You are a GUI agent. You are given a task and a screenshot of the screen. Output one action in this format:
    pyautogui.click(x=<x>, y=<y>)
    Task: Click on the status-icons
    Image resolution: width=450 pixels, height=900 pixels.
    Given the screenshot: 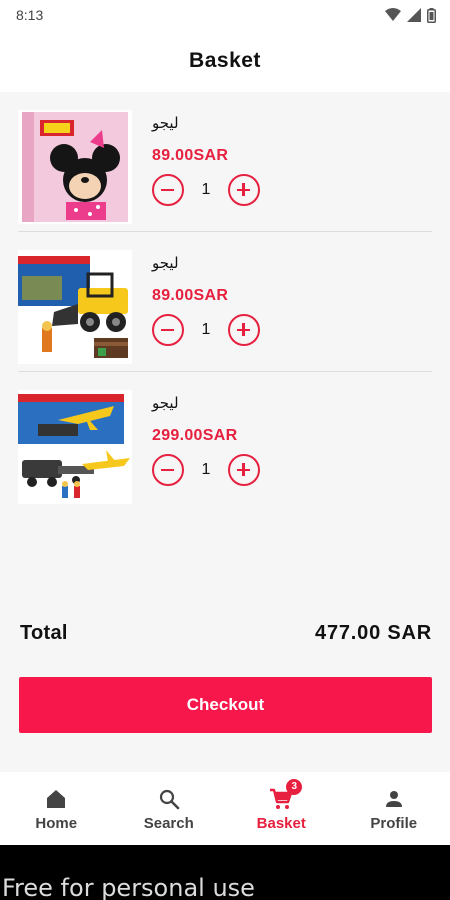 What is the action you would take?
    pyautogui.click(x=410, y=15)
    